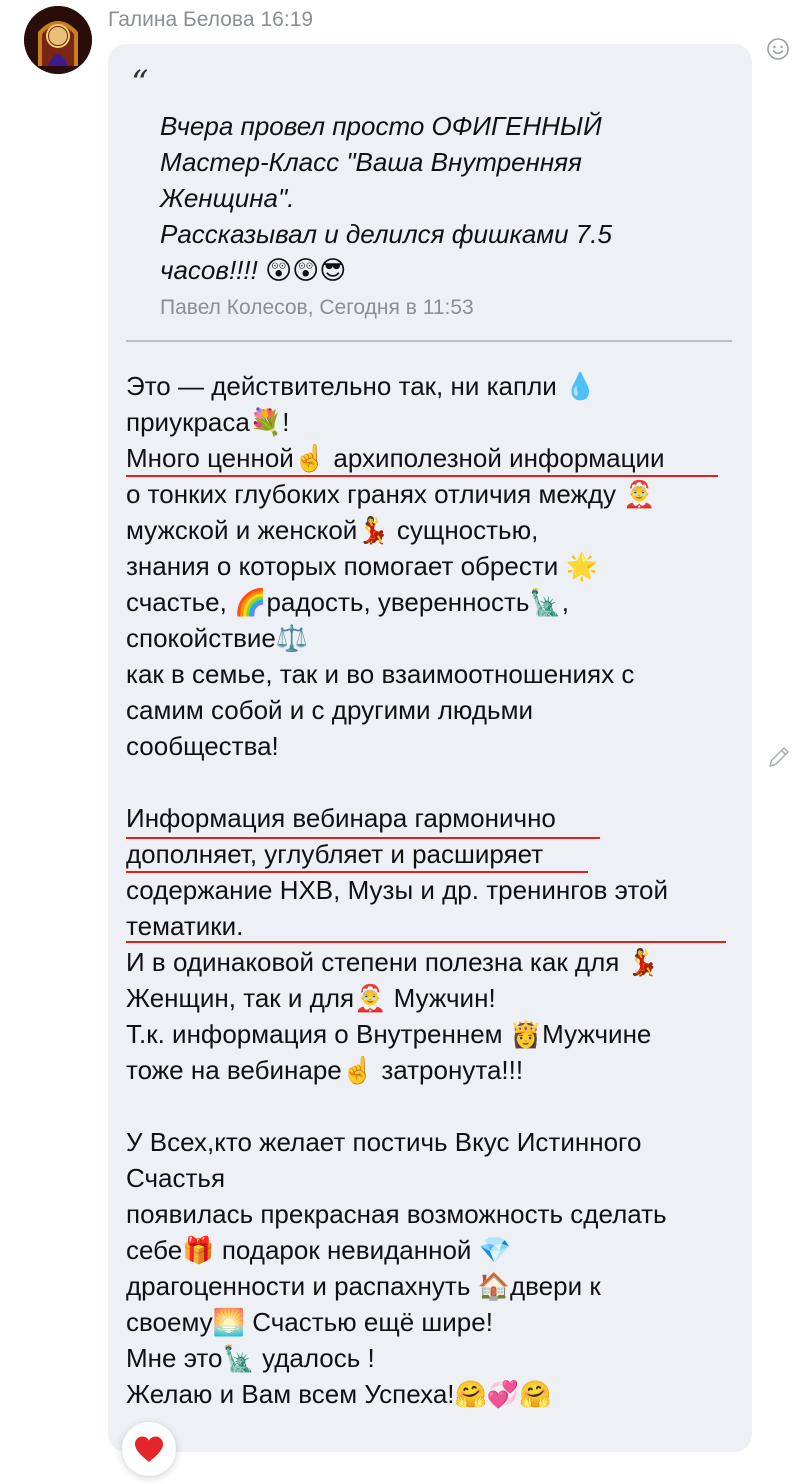  Describe the element at coordinates (217, 638) in the screenshot. I see `message-line: спокойствие⚖️` at that location.